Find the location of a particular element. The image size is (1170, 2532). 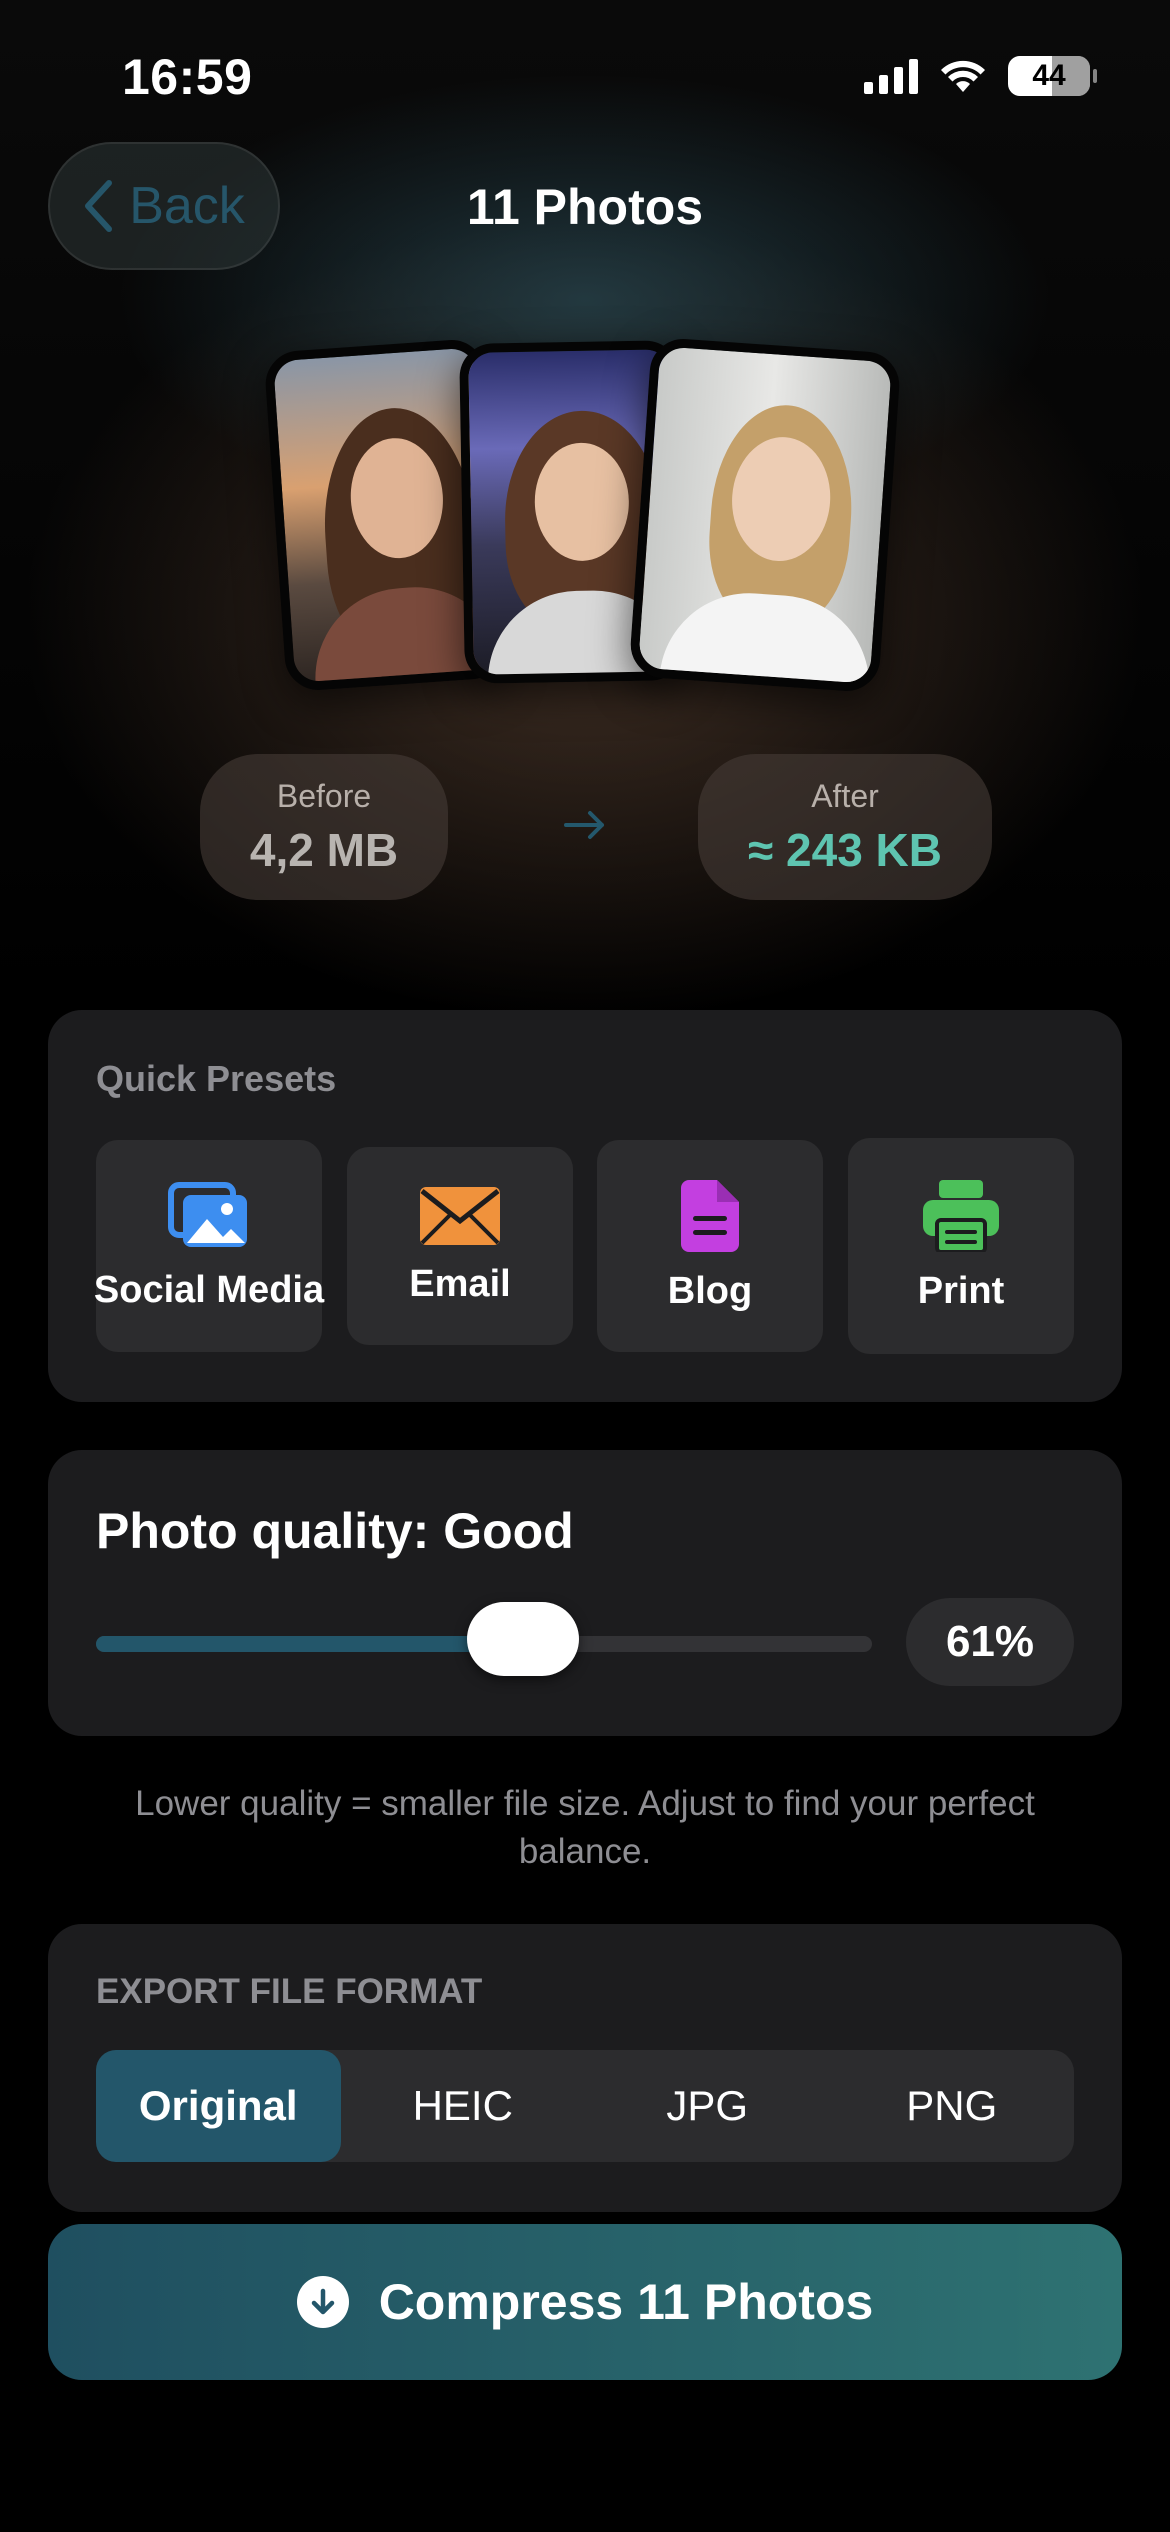

preset-label: Social Media is located at coordinates (209, 1289).